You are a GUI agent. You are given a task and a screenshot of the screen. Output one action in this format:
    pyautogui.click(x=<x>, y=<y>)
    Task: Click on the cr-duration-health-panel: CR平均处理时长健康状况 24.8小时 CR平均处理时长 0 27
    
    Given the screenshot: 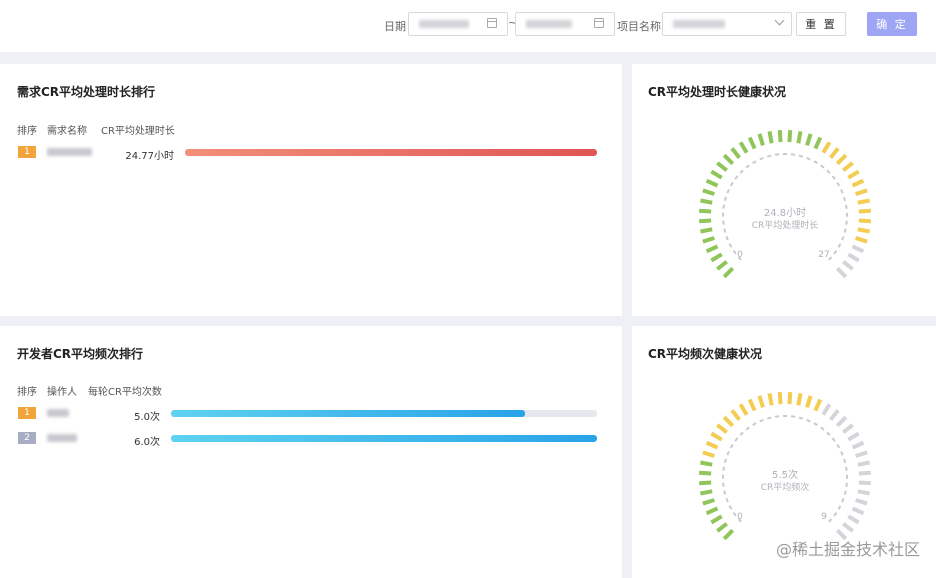 What is the action you would take?
    pyautogui.click(x=784, y=190)
    